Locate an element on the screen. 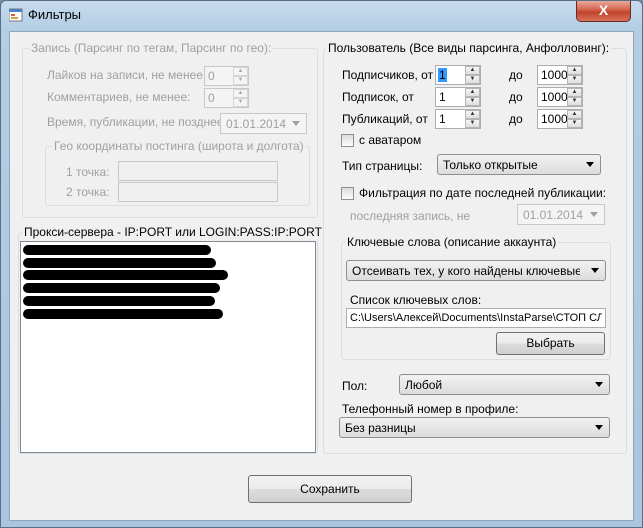  avatar-checkbox is located at coordinates (347, 140).